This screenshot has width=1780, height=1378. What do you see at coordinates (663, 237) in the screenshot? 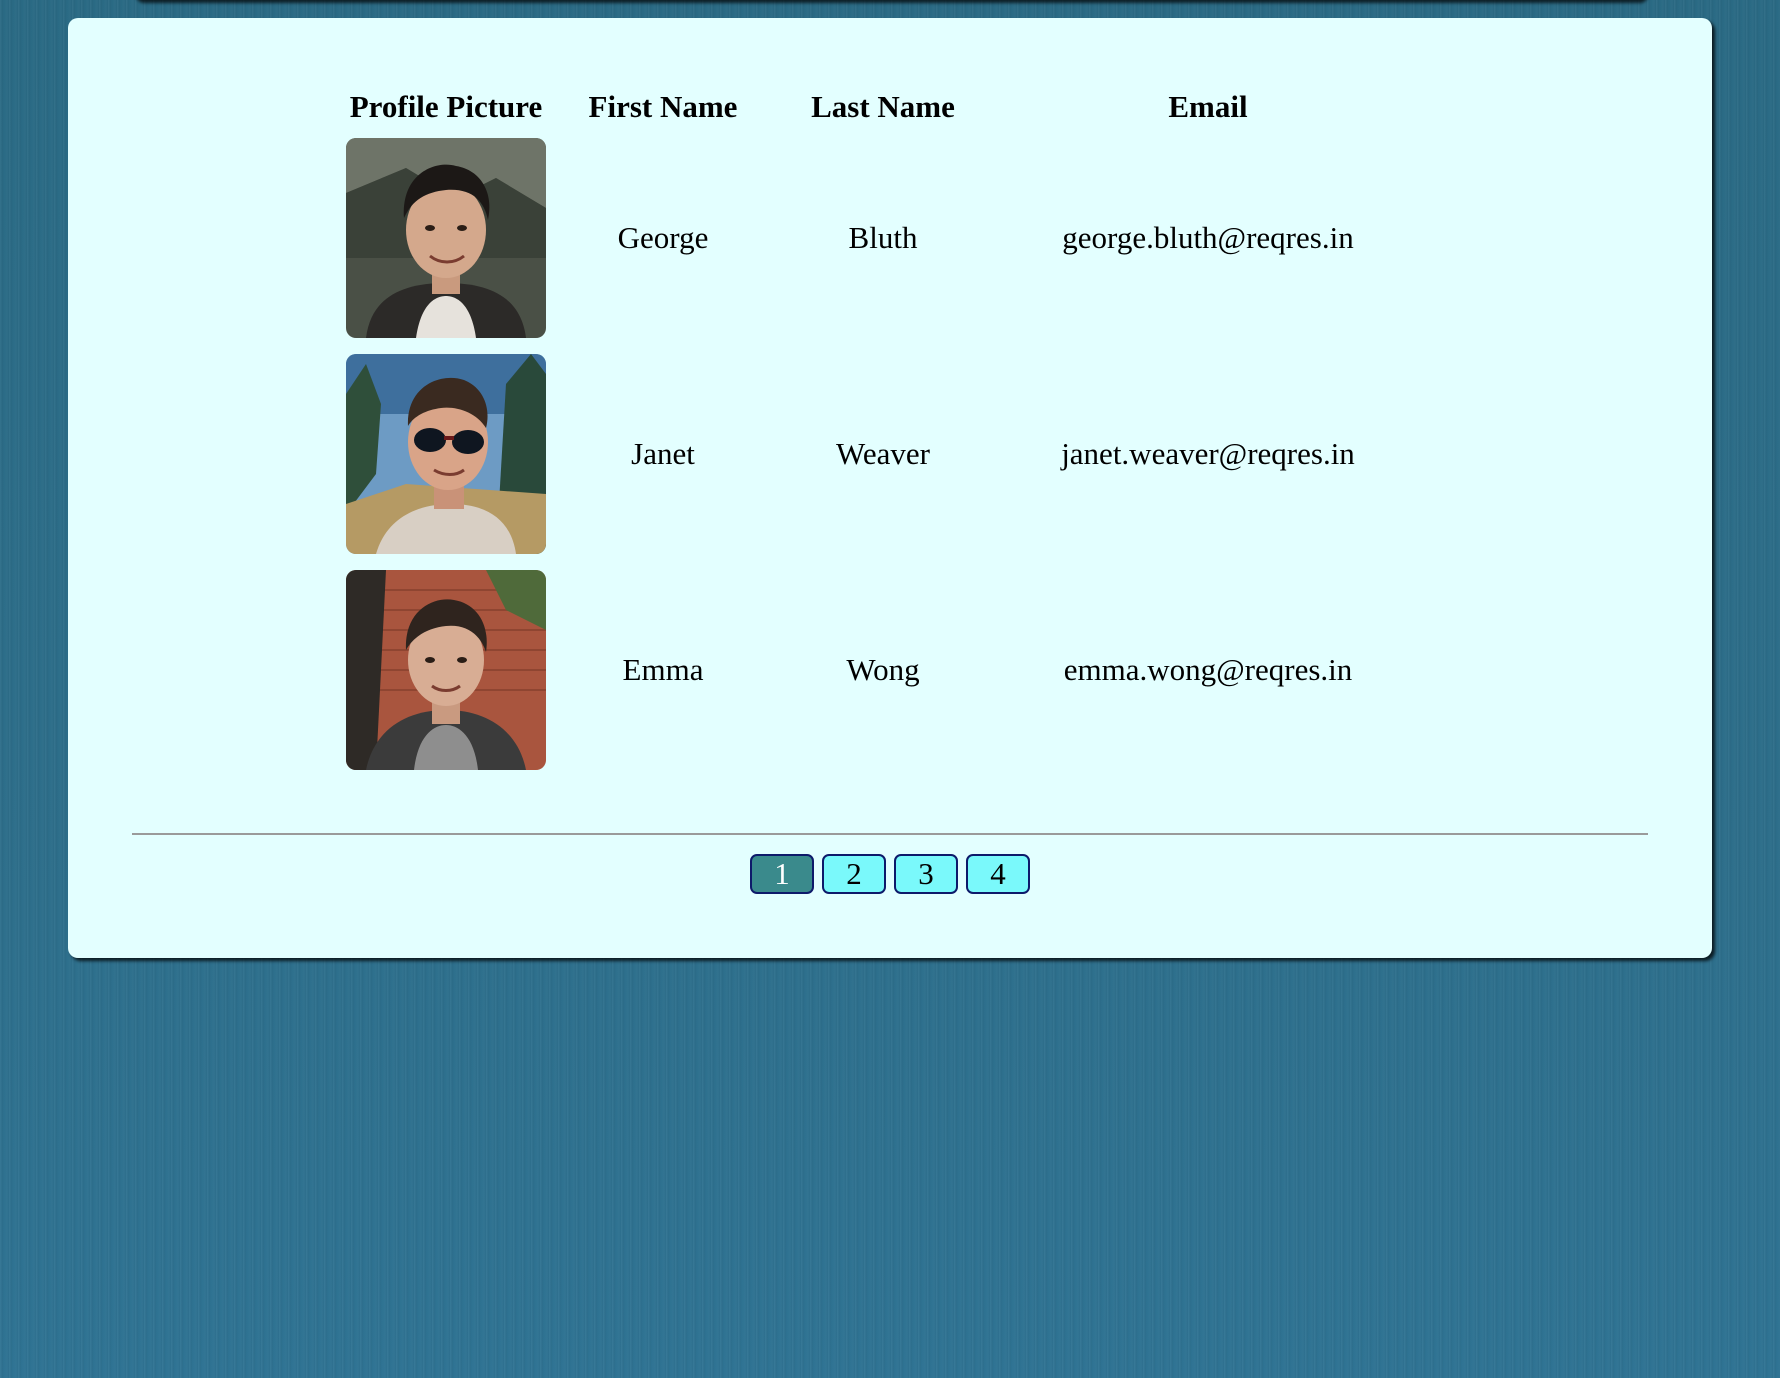
I see `first-name-cell: George` at bounding box center [663, 237].